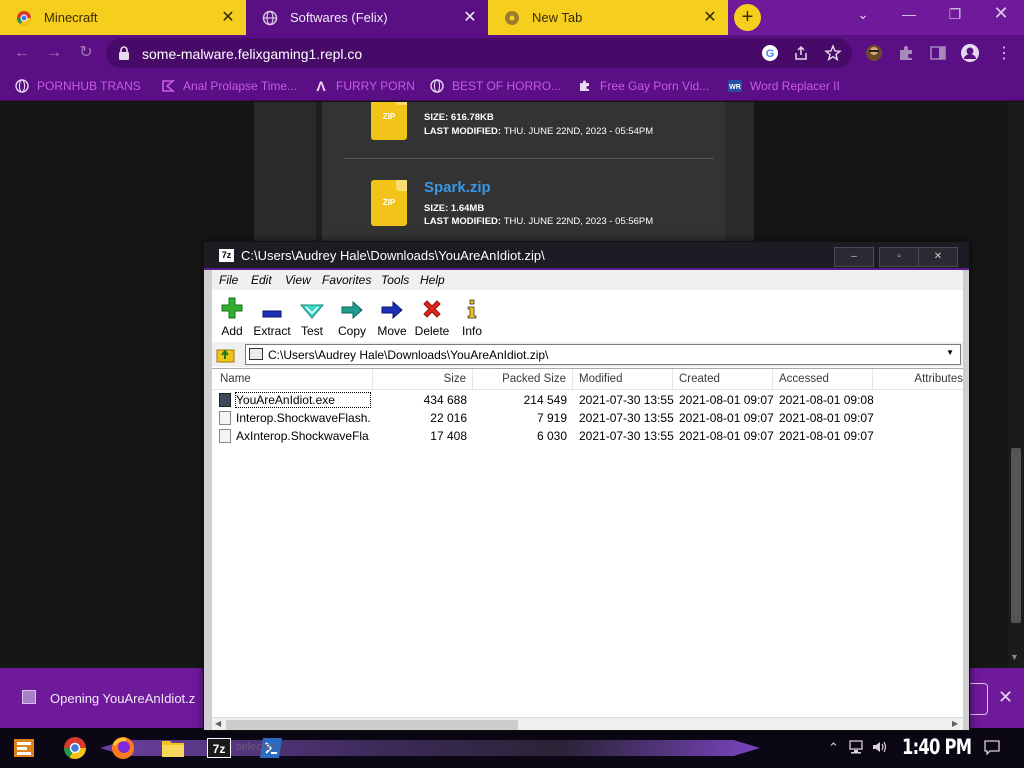  Describe the element at coordinates (523, 379) in the screenshot. I see `column-header-packed-size: Packed Size` at that location.